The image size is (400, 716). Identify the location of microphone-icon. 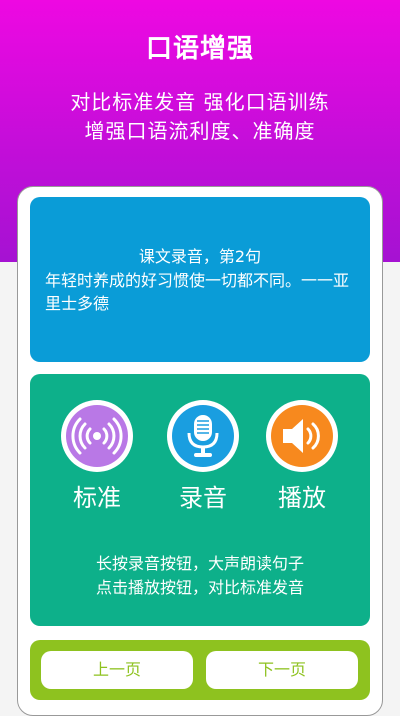
(203, 436).